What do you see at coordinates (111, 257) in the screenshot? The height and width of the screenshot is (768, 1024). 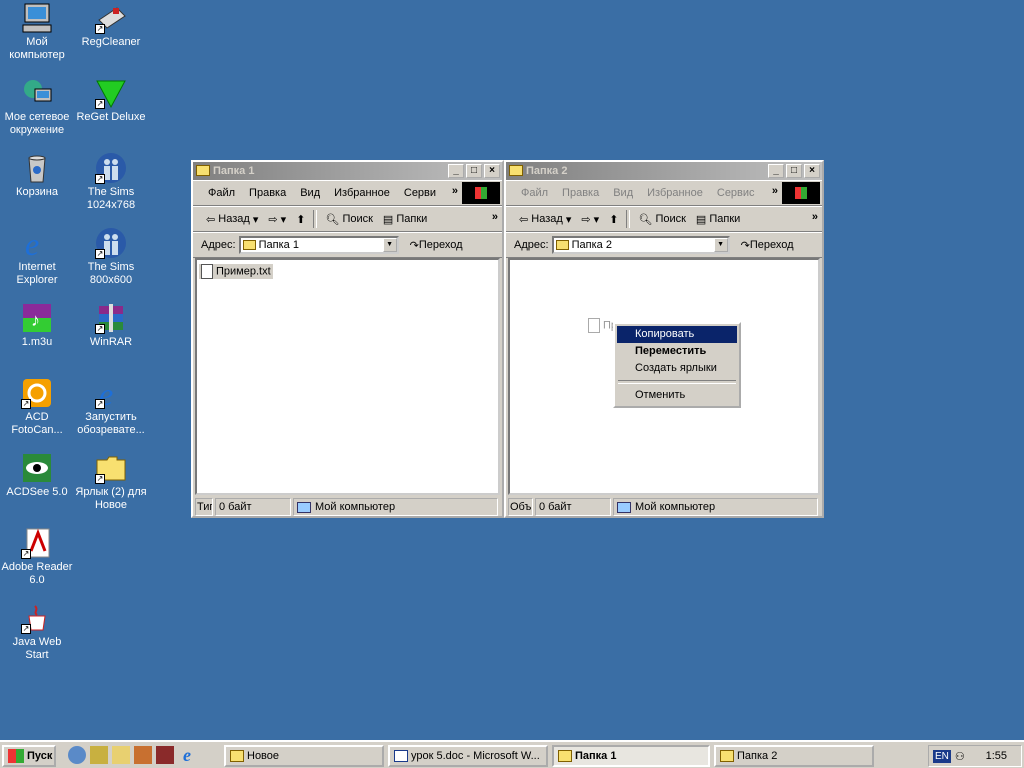 I see `desktop-icon-sims-800: ↗ The Sims 800x600` at bounding box center [111, 257].